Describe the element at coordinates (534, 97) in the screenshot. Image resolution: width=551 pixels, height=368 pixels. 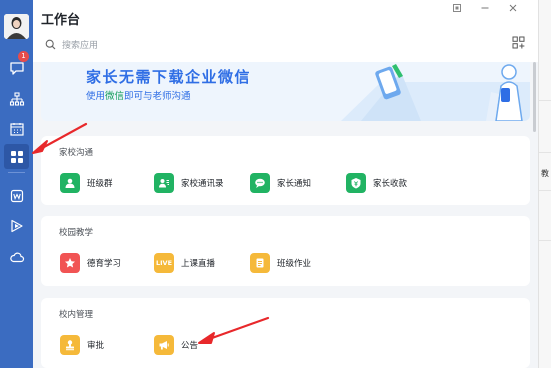
I see `vertical-scrollbar` at that location.